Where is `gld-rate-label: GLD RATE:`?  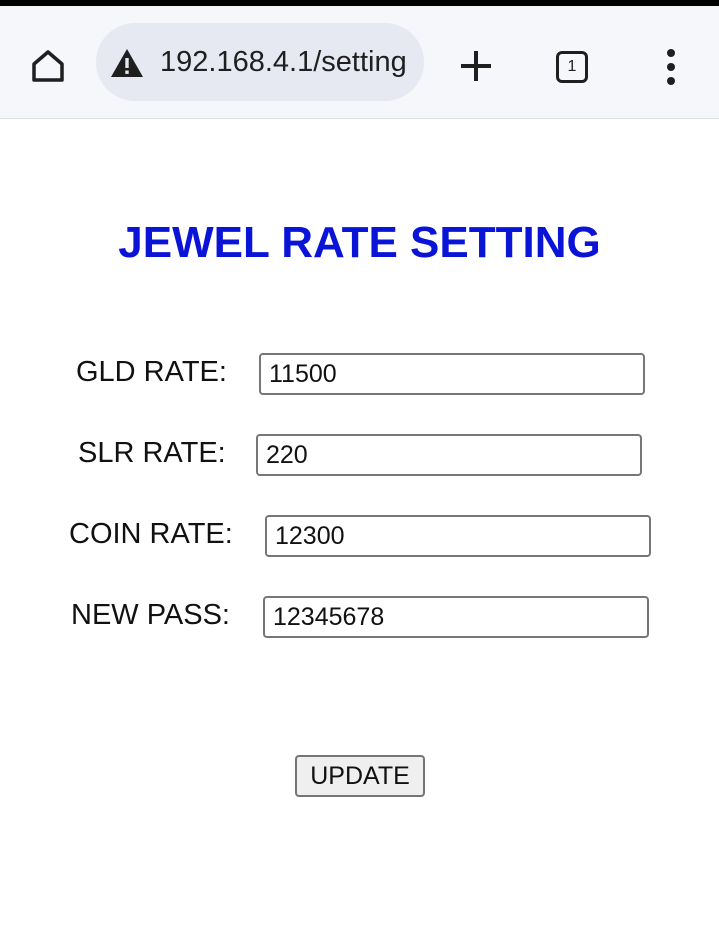 gld-rate-label: GLD RATE: is located at coordinates (151, 372).